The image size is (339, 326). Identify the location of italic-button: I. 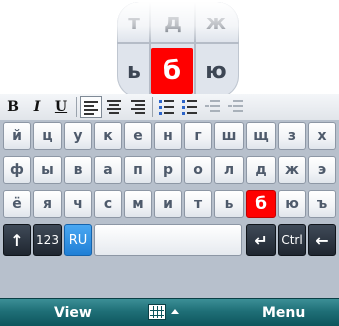
(37, 107).